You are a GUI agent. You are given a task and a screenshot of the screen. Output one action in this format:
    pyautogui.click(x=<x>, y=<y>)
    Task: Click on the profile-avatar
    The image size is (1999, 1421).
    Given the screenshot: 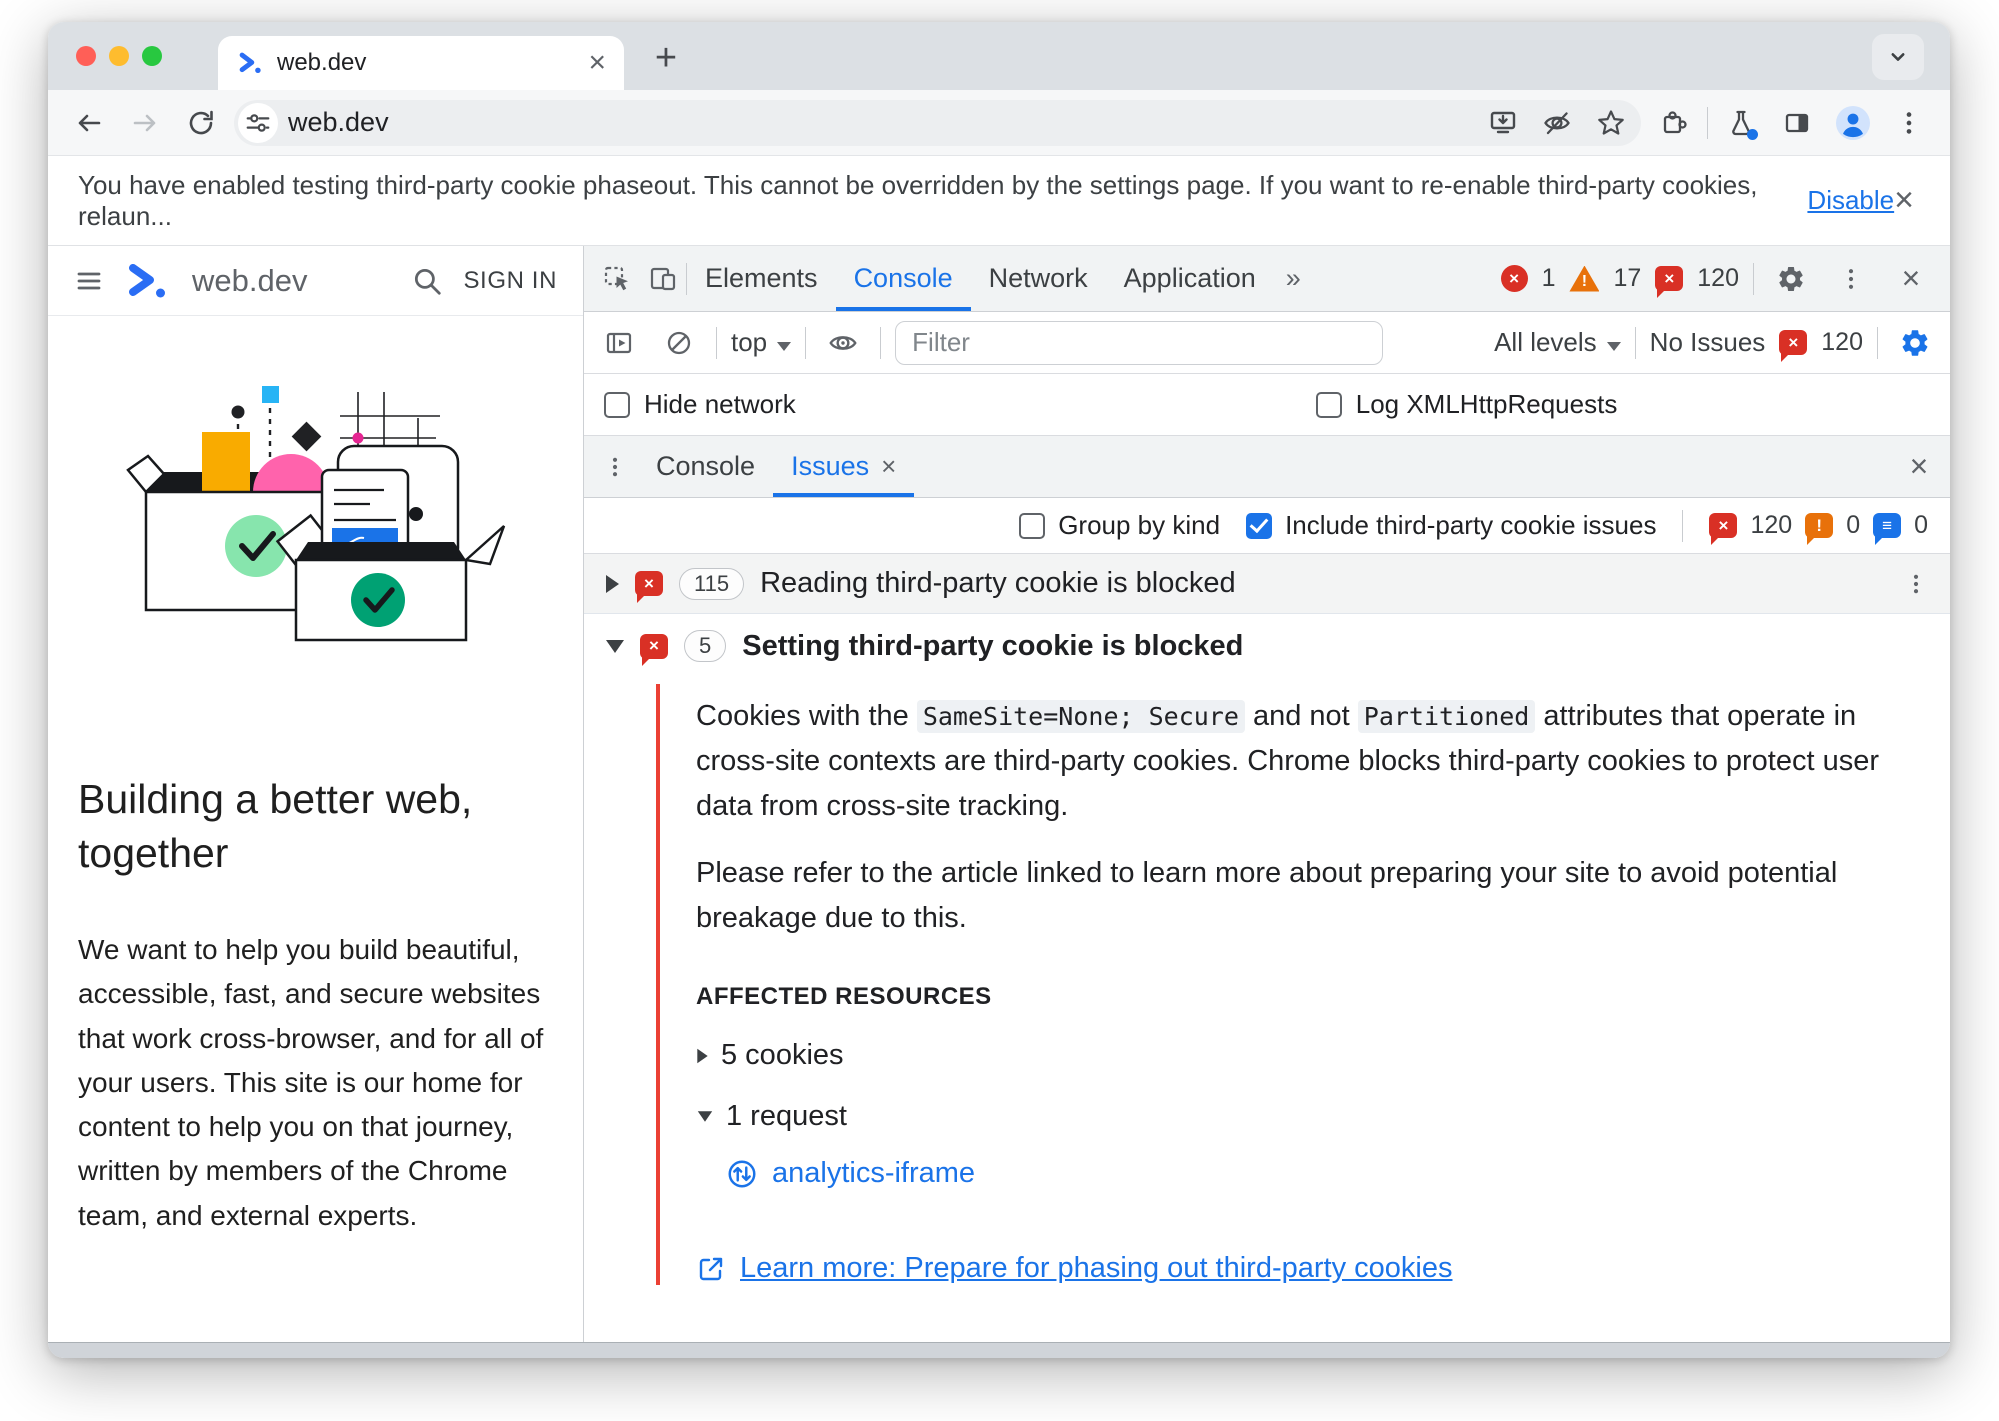 What is the action you would take?
    pyautogui.click(x=1853, y=123)
    